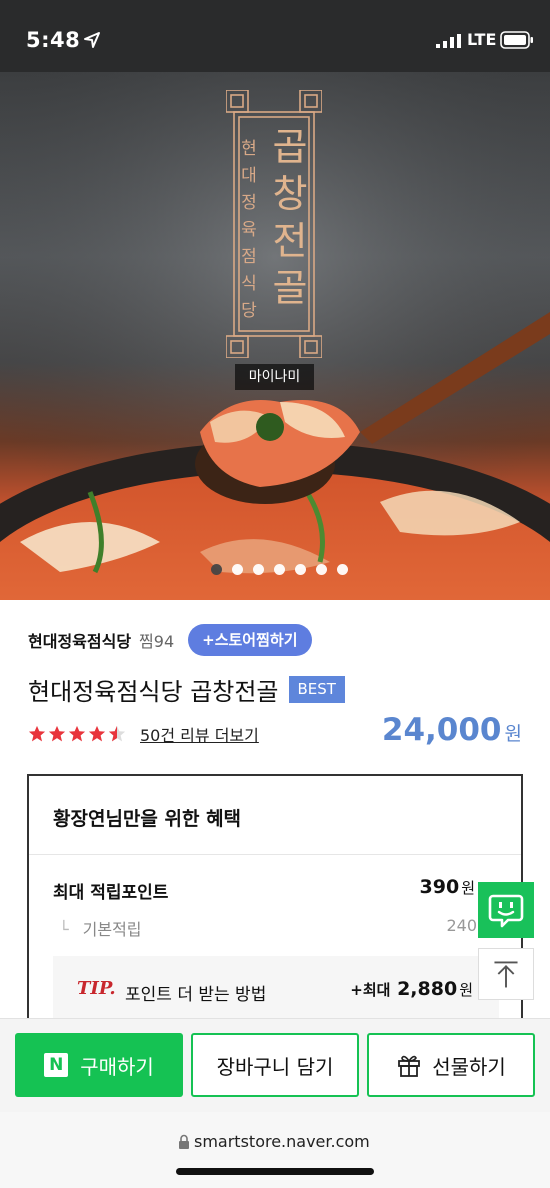 The width and height of the screenshot is (550, 1188). I want to click on network-type: LTE, so click(482, 39).